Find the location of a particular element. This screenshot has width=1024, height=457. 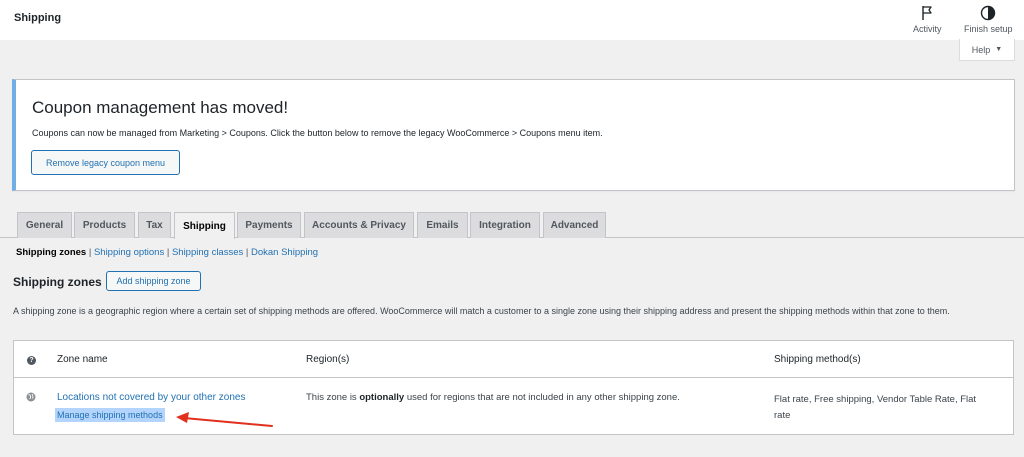

annotation-arrow-icon is located at coordinates (224, 419).